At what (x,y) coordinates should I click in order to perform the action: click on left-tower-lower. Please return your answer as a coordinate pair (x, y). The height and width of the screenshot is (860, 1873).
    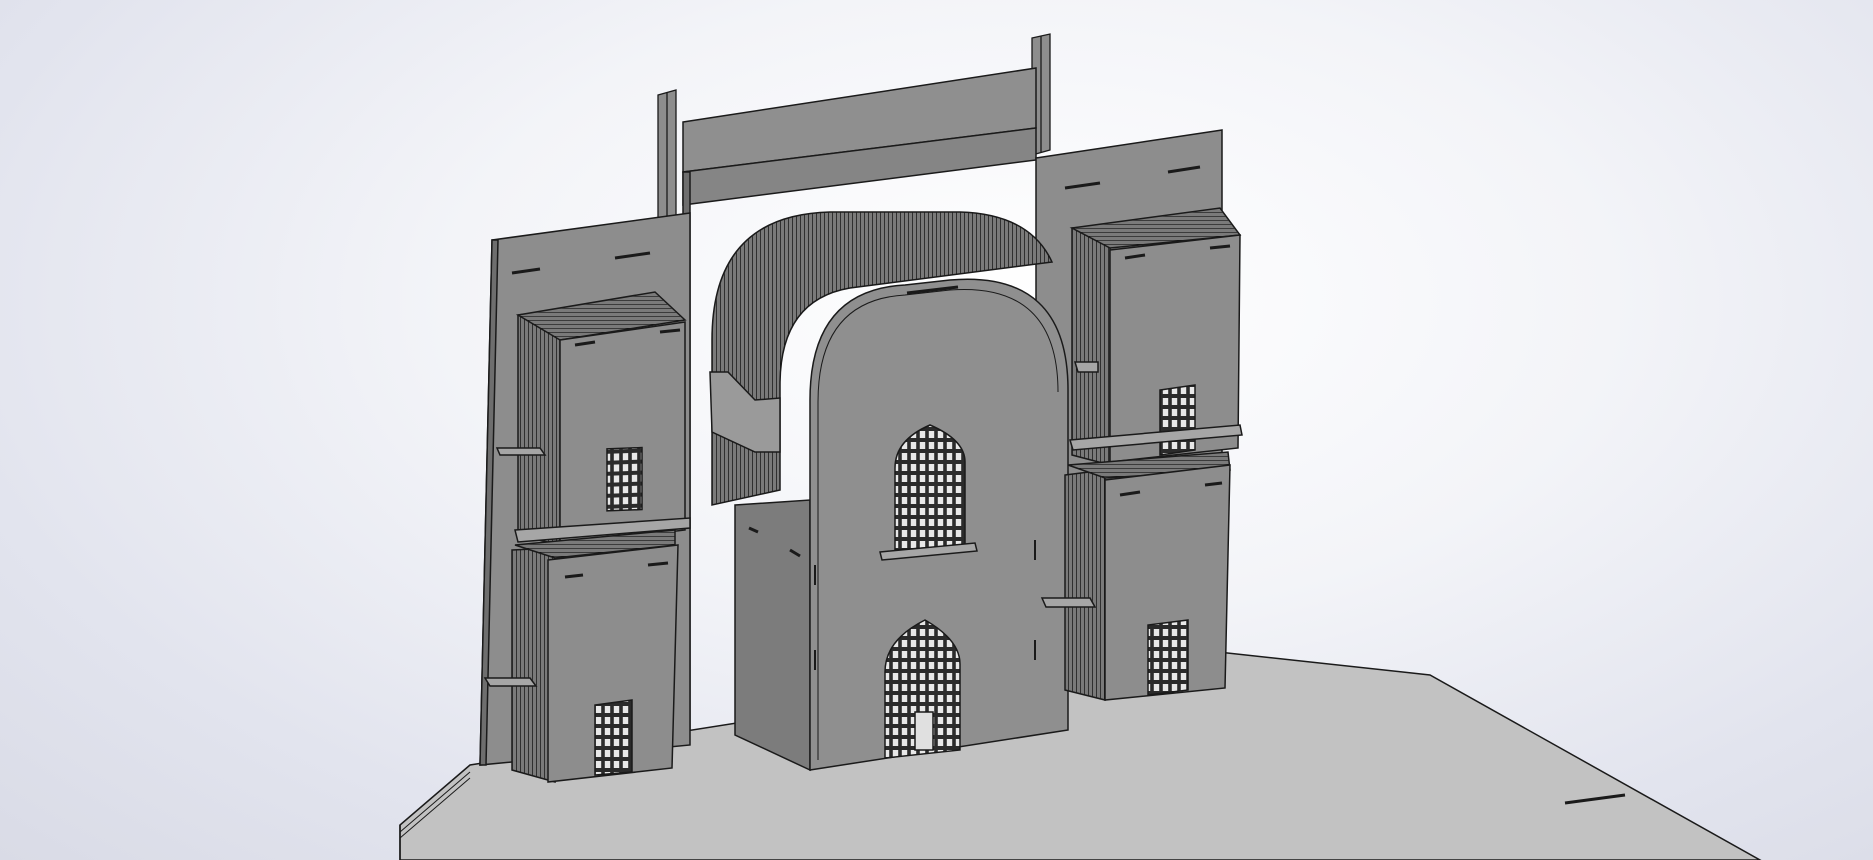
    Looking at the image, I should click on (581, 656).